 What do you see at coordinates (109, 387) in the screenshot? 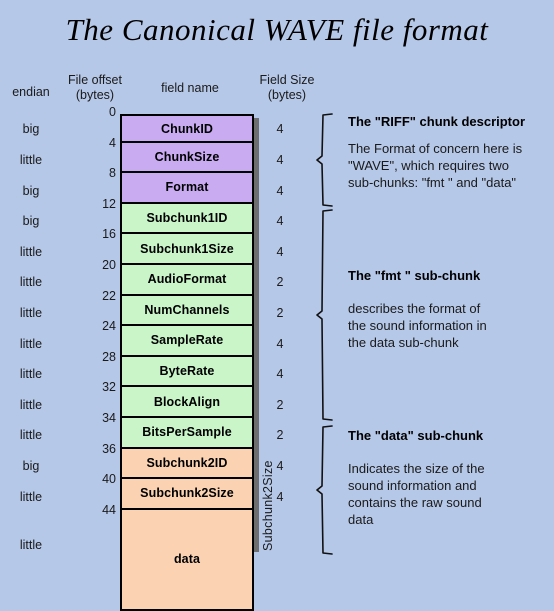
I see `file-offset-32: 32` at bounding box center [109, 387].